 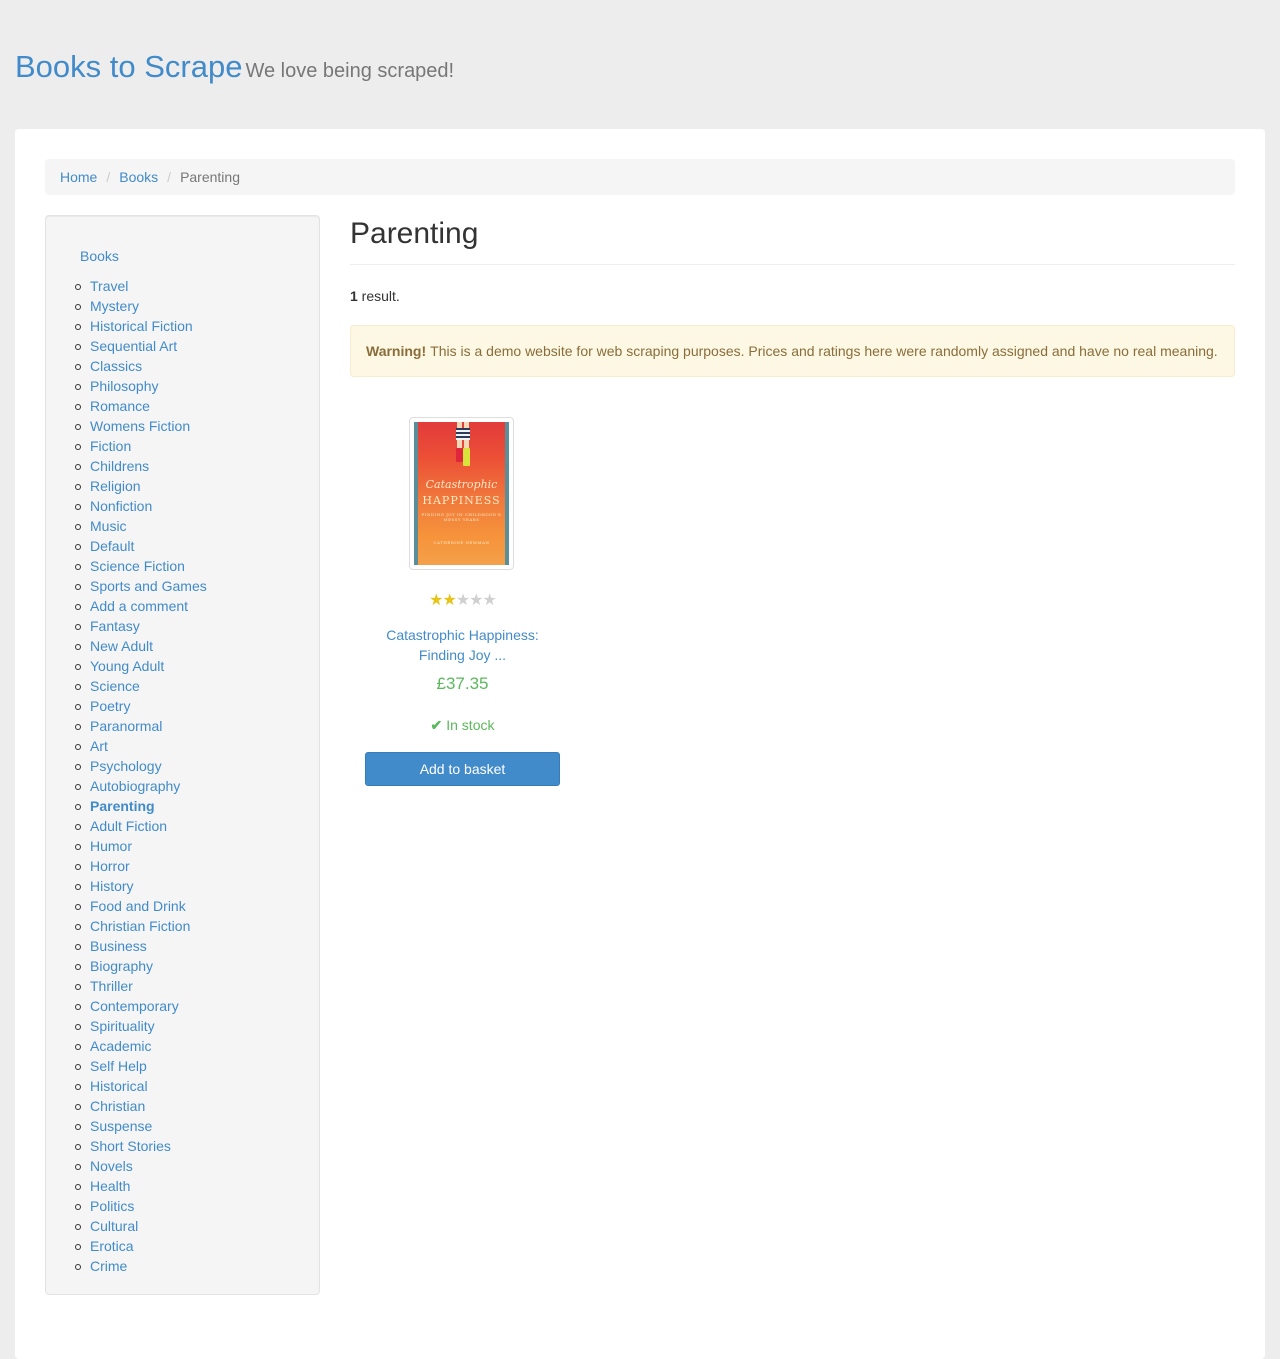 I want to click on category-item: Historical, so click(x=141, y=1086).